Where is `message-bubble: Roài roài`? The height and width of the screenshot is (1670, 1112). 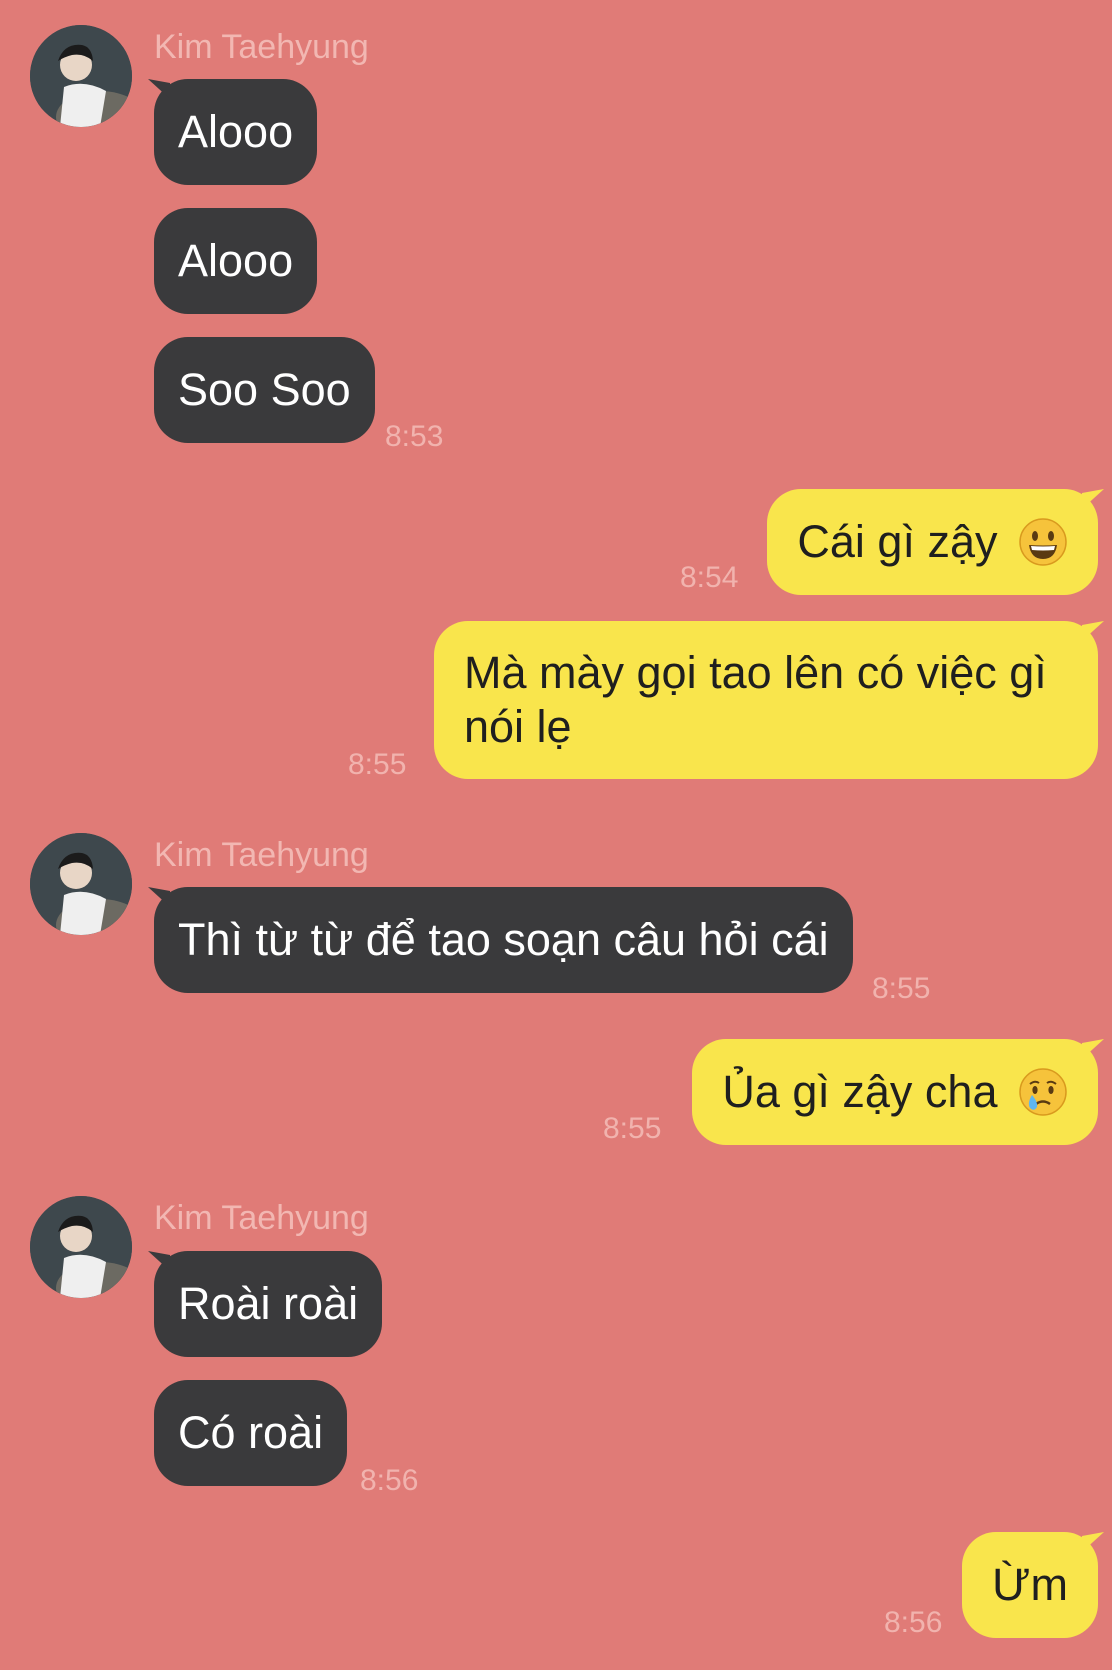
message-bubble: Roài roài is located at coordinates (265, 1304).